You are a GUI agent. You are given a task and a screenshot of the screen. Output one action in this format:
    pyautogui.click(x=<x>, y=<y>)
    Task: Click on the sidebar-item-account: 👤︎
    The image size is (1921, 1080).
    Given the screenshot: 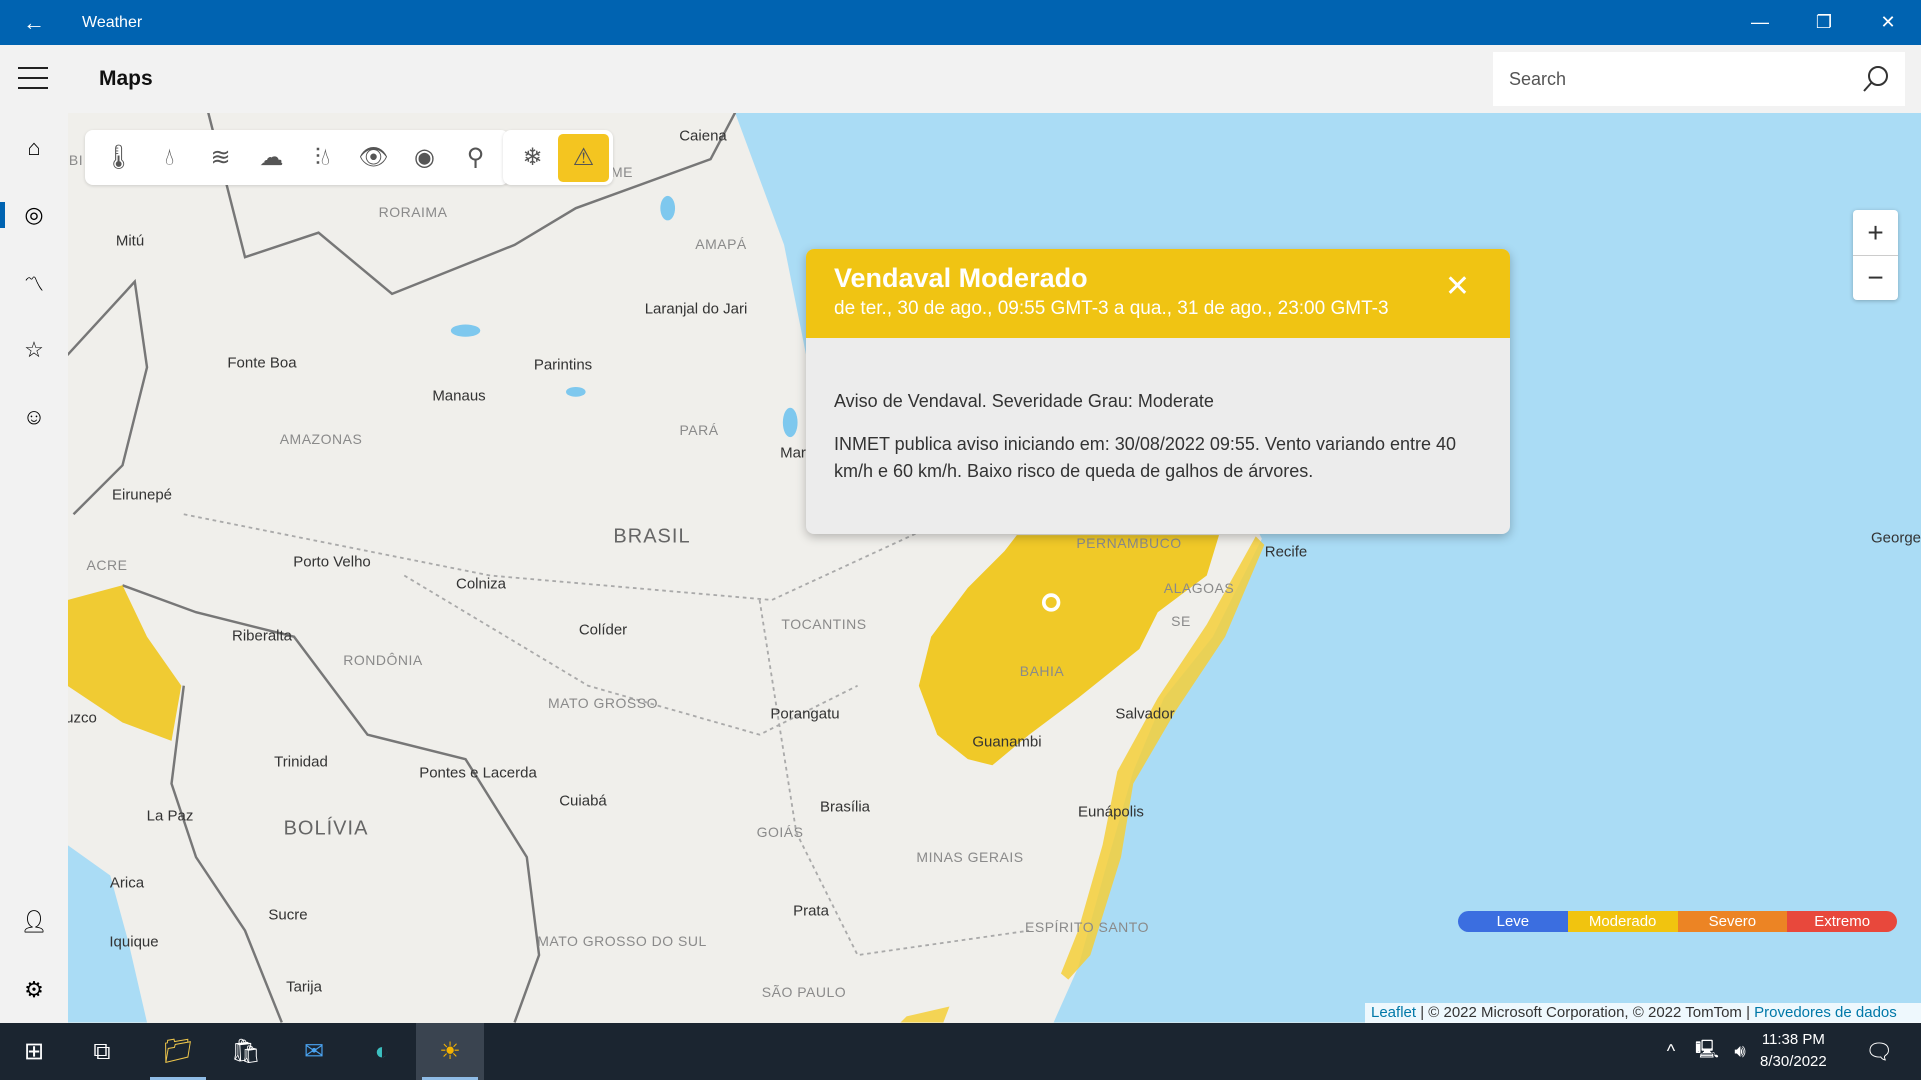 What is the action you would take?
    pyautogui.click(x=34, y=922)
    